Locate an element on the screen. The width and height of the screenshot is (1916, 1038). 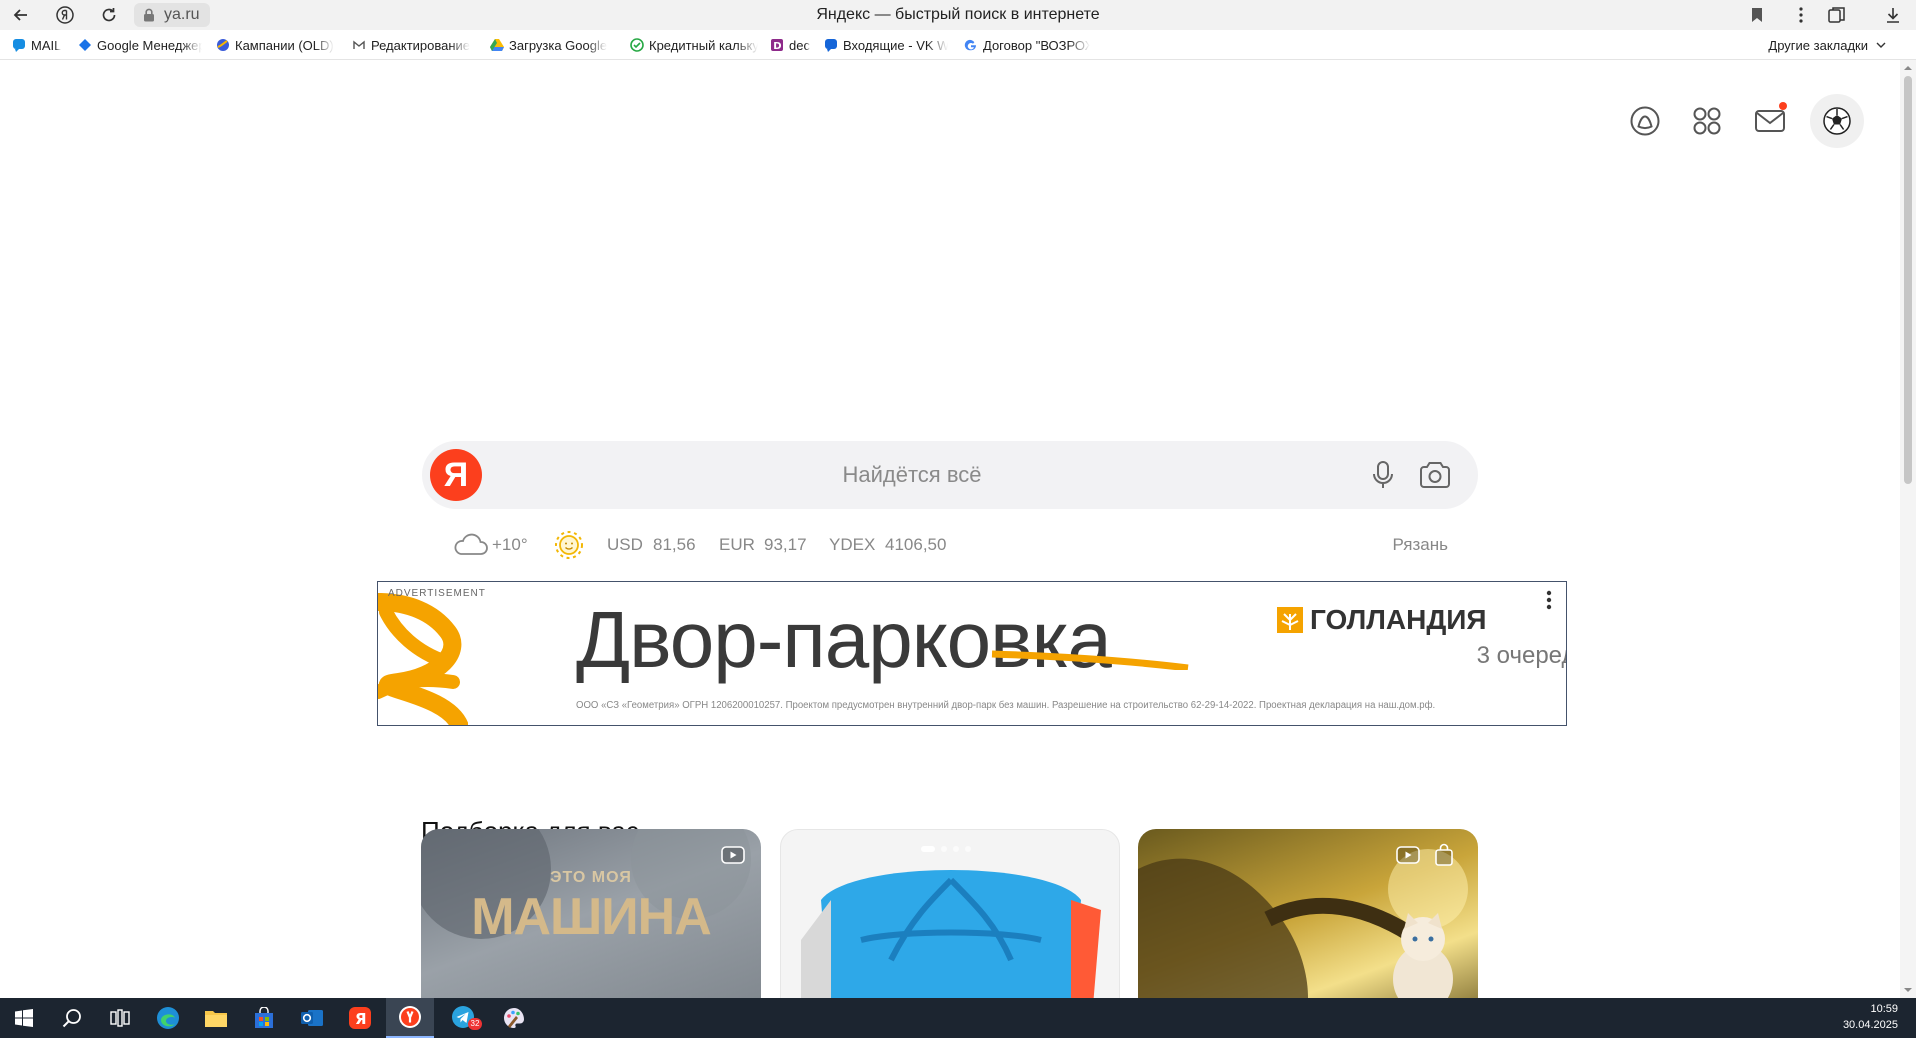
ad-ornament-icon is located at coordinates (423, 659).